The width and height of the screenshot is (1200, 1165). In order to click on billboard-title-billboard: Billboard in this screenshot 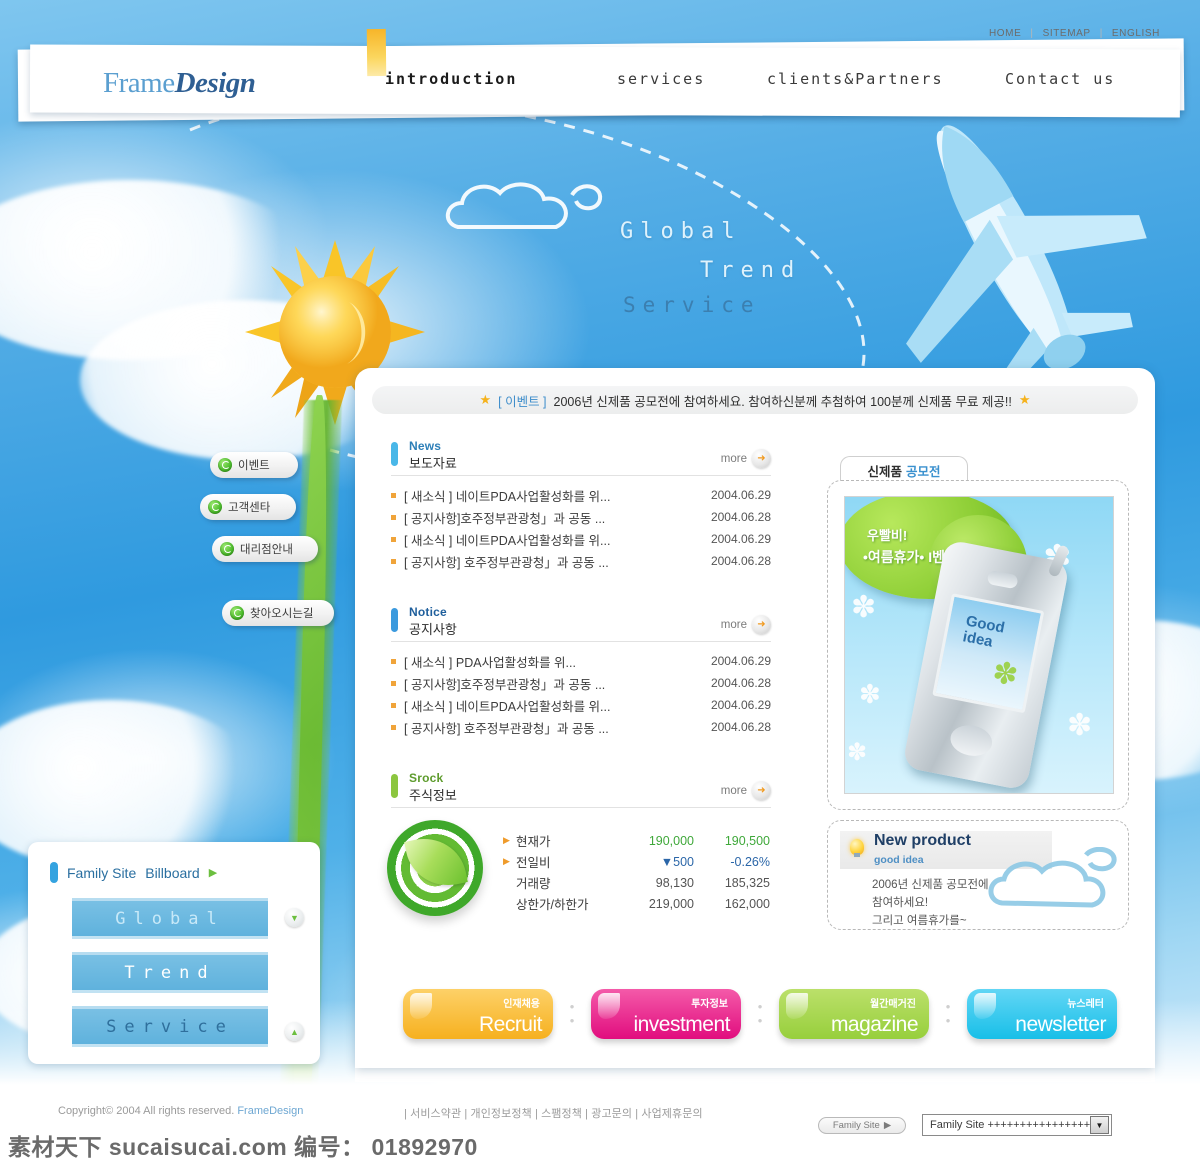, I will do `click(172, 872)`.